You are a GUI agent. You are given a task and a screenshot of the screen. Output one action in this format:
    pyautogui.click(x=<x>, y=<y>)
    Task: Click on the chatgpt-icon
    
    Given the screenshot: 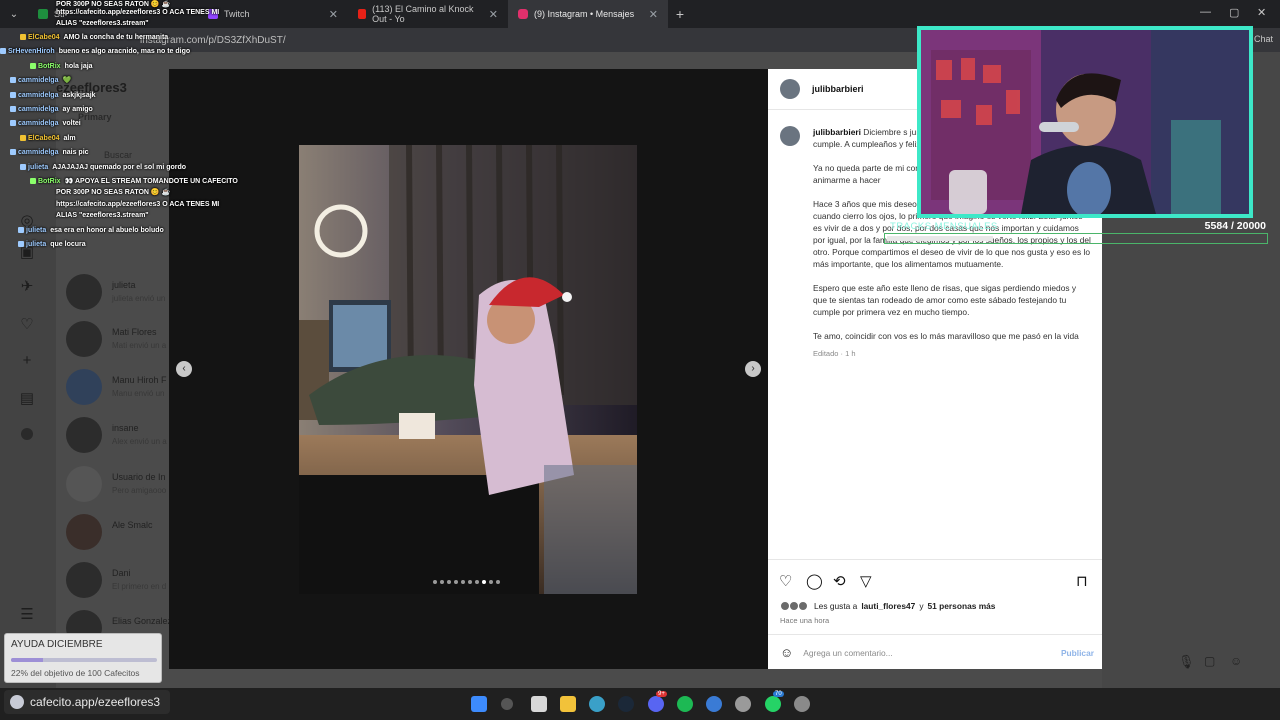 What is the action you would take?
    pyautogui.click(x=743, y=704)
    